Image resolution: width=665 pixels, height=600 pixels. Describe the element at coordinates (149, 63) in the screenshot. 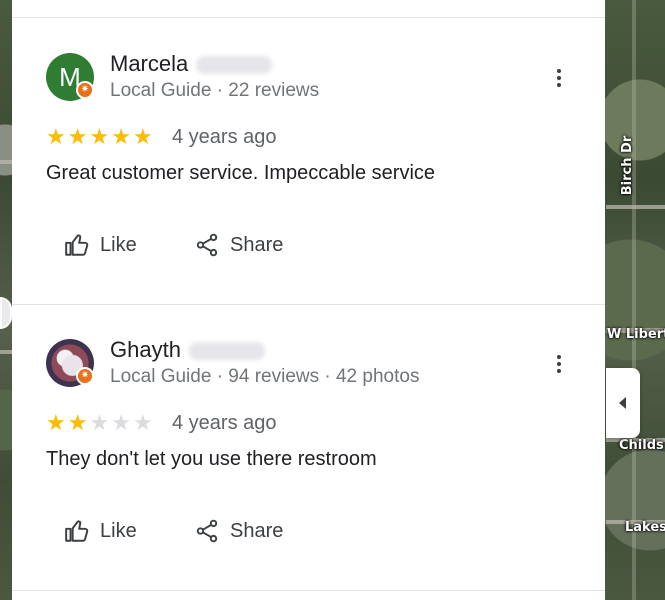

I see `reviewer-first-name: Marcela` at that location.